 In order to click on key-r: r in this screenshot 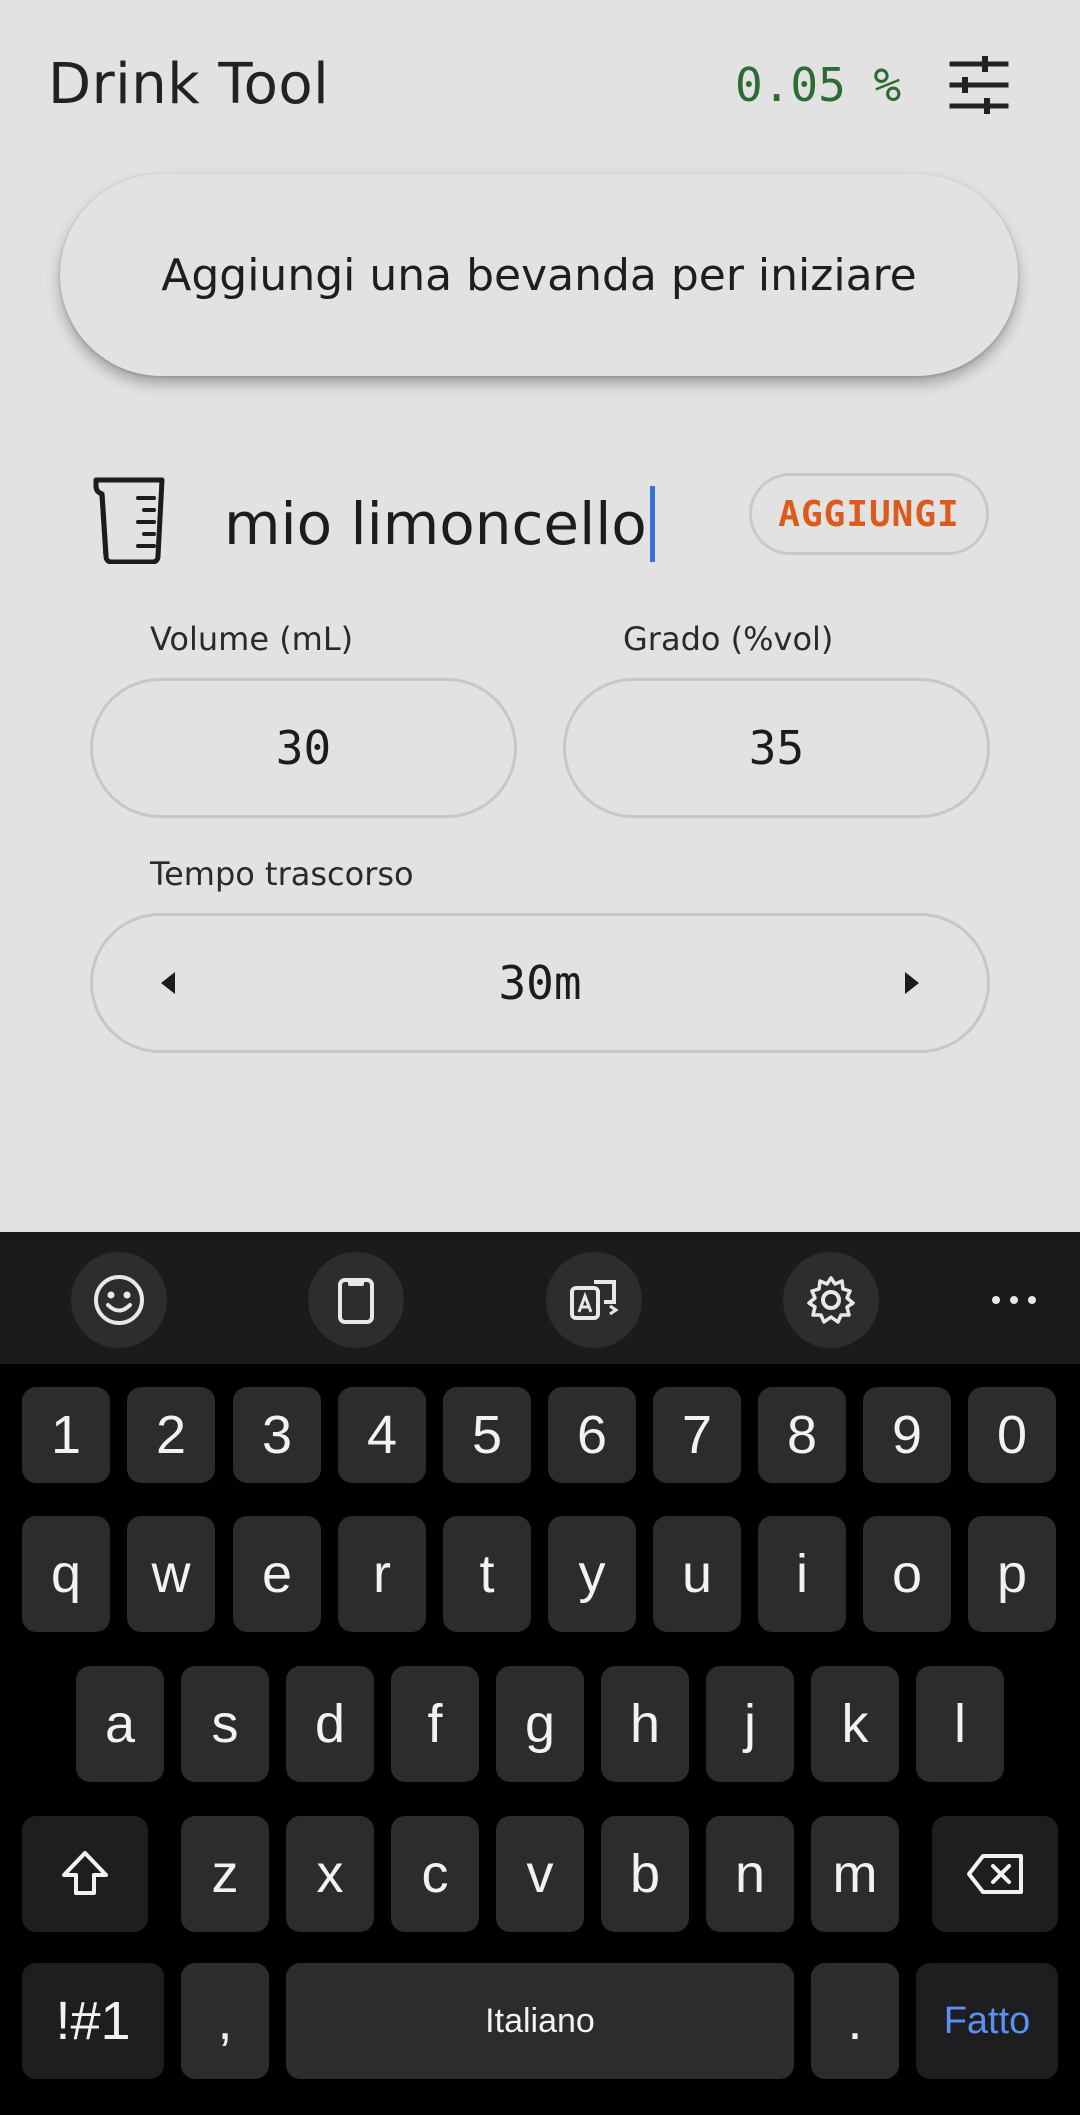, I will do `click(382, 1574)`.